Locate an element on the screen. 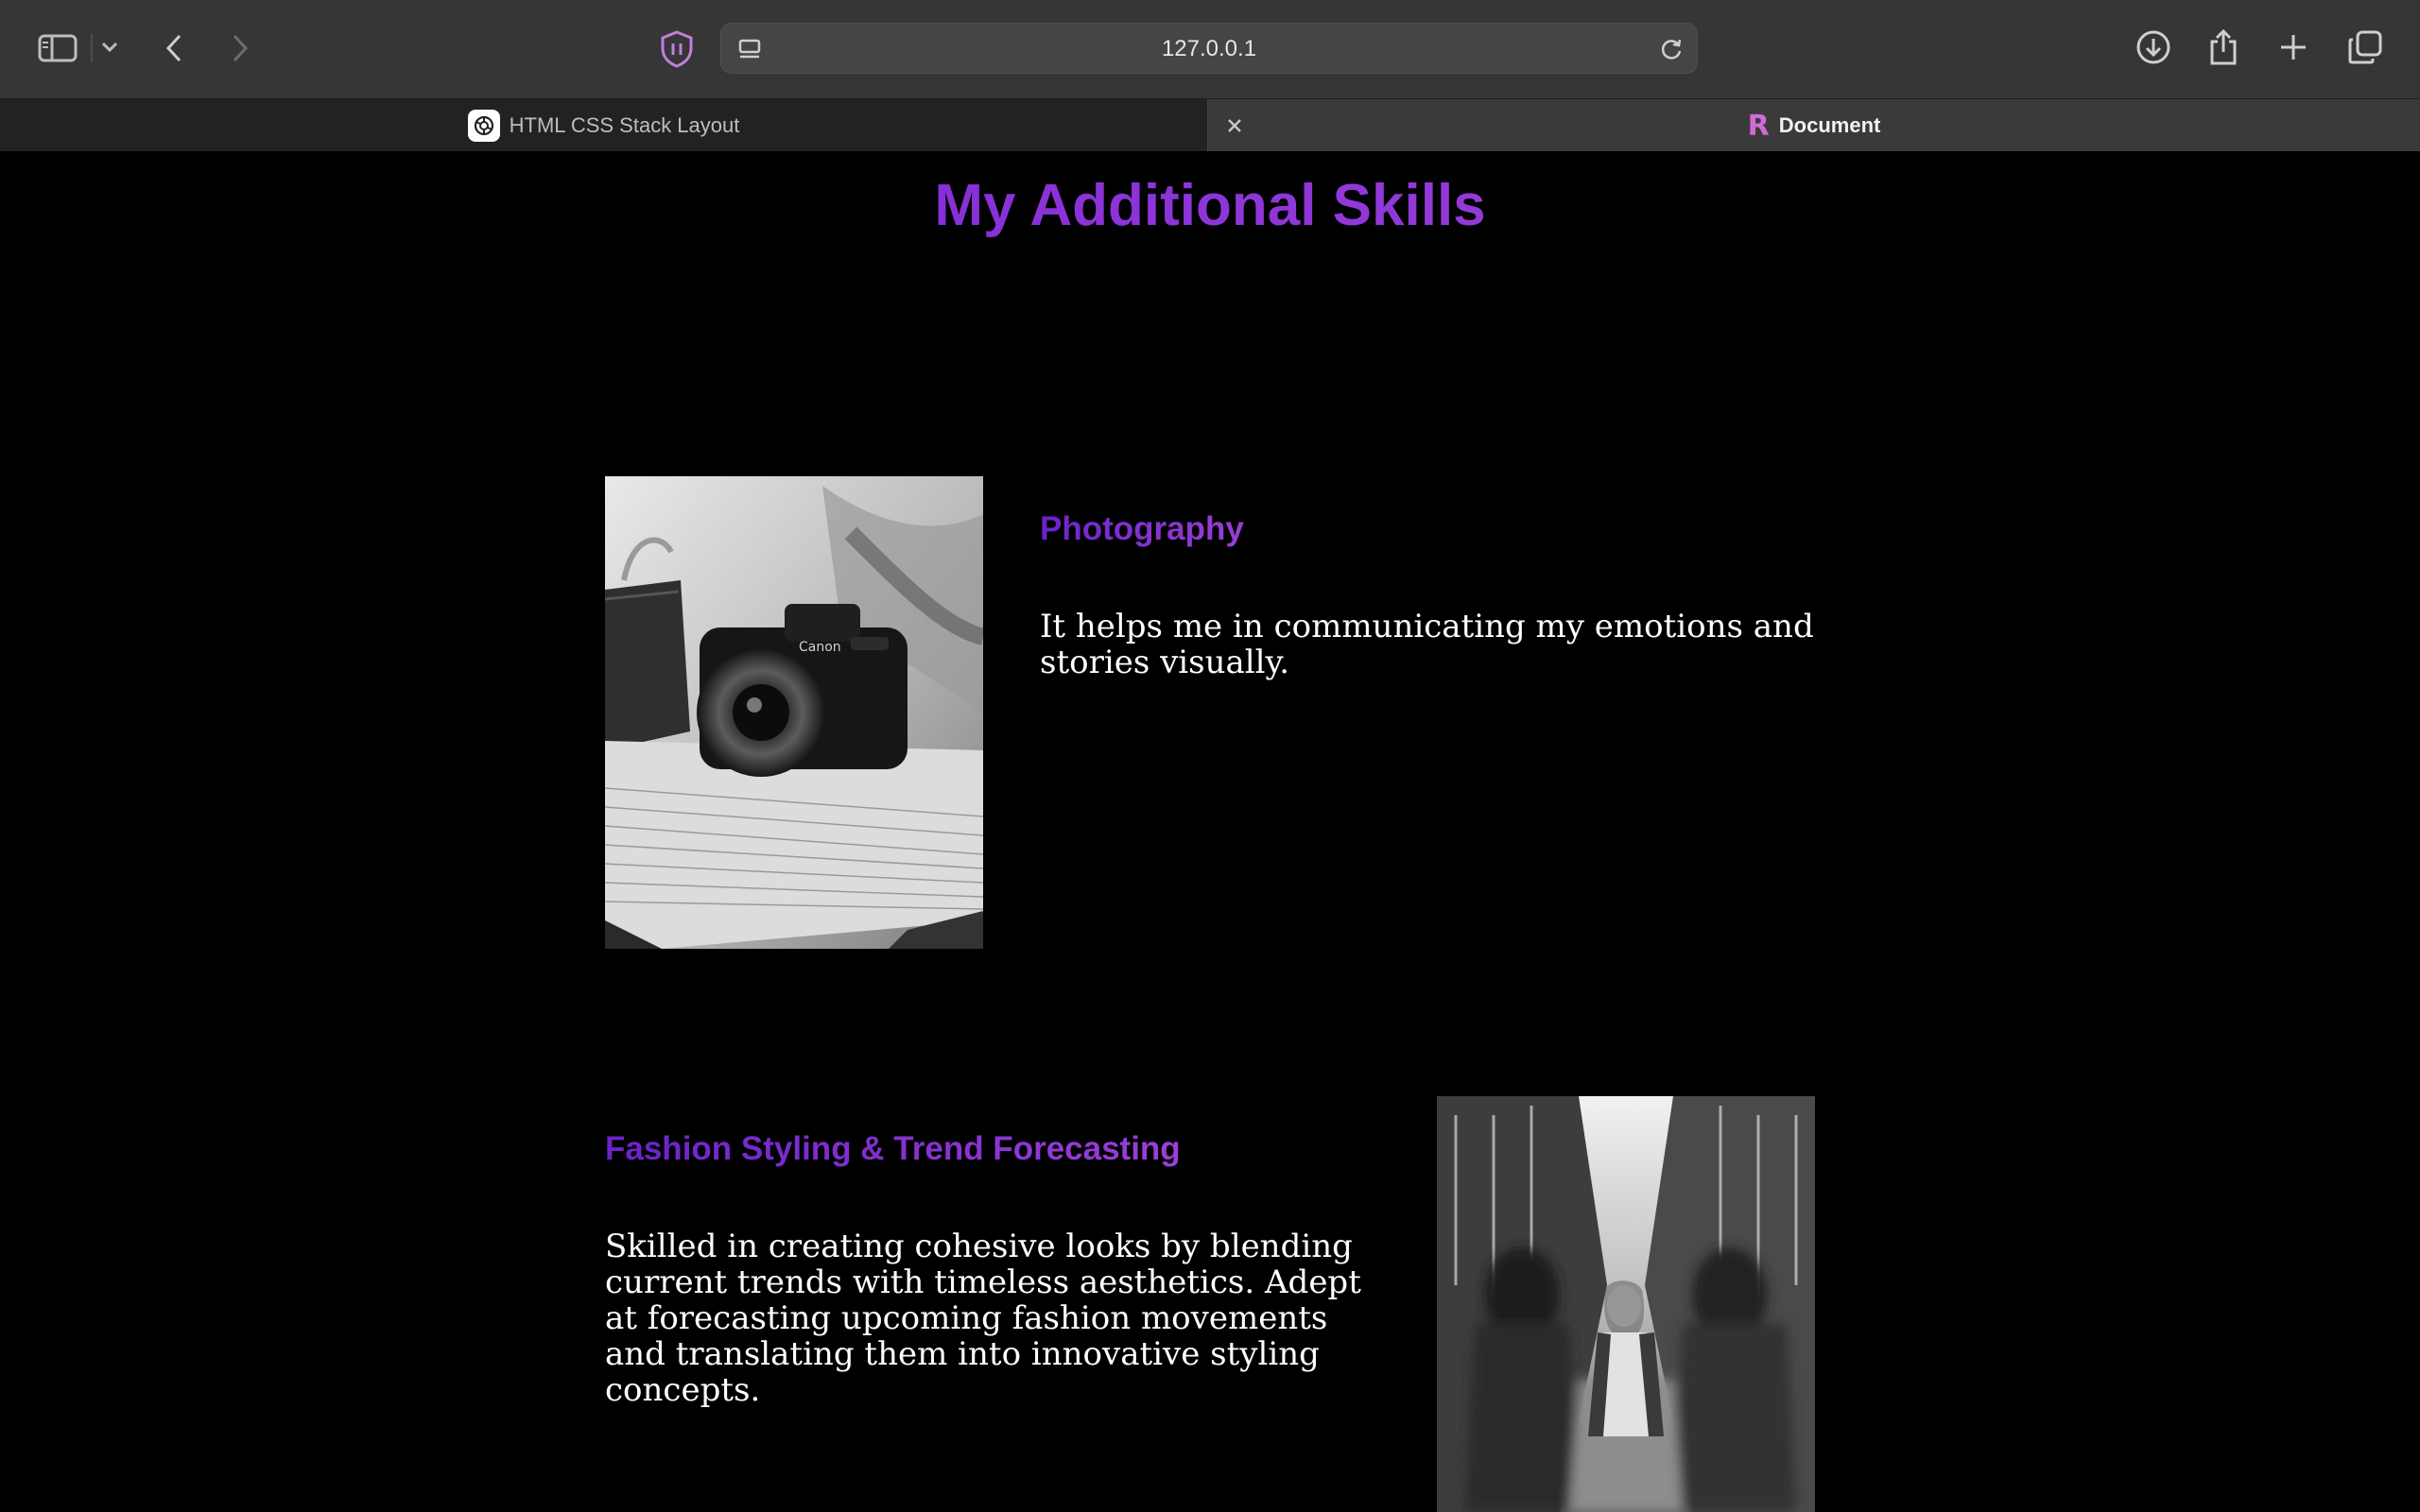  privacy-shield-icon is located at coordinates (677, 49).